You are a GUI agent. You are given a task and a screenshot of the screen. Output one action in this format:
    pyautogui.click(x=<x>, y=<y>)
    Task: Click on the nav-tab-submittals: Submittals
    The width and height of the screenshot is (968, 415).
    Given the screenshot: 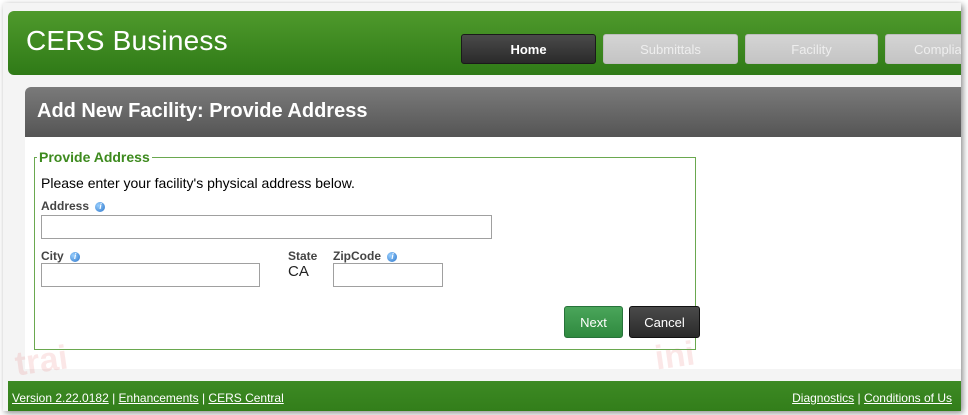 What is the action you would take?
    pyautogui.click(x=670, y=49)
    